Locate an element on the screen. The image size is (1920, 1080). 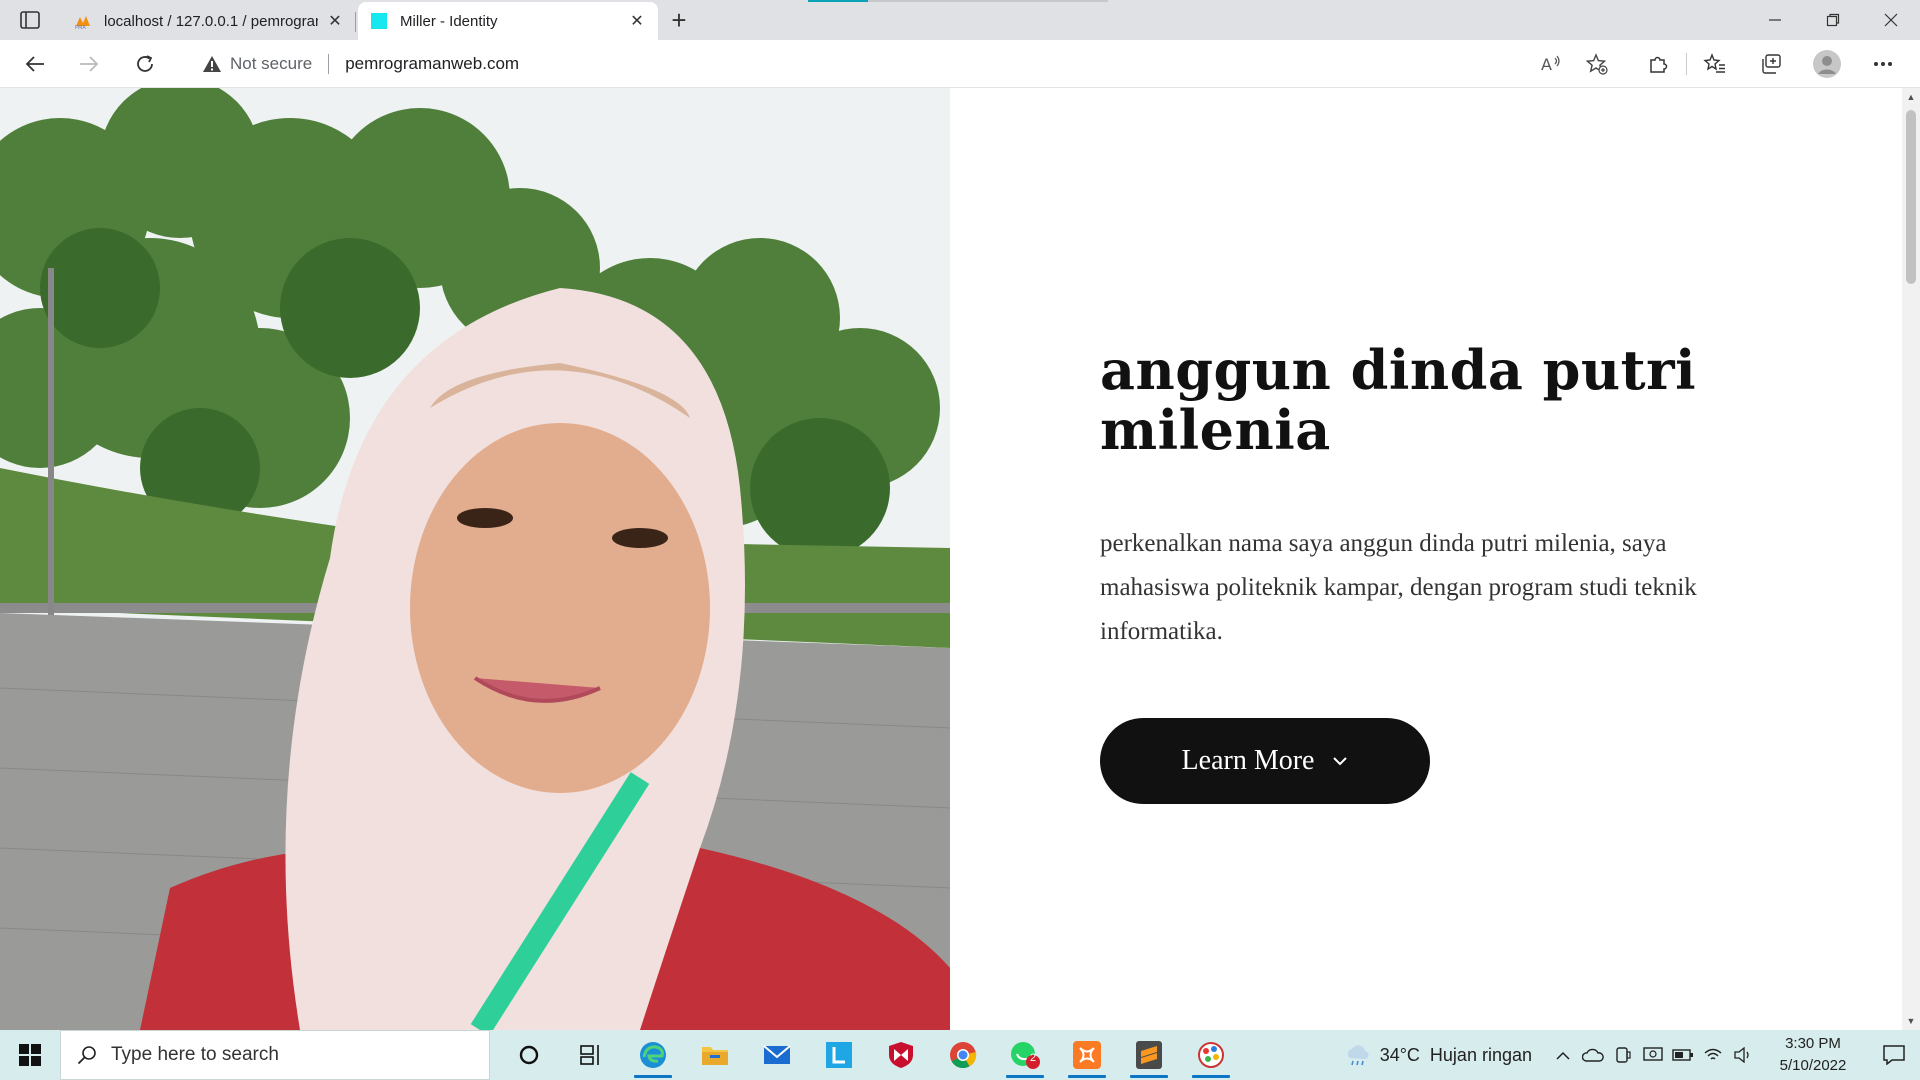
pinned-apps: 2 is located at coordinates (870, 1055).